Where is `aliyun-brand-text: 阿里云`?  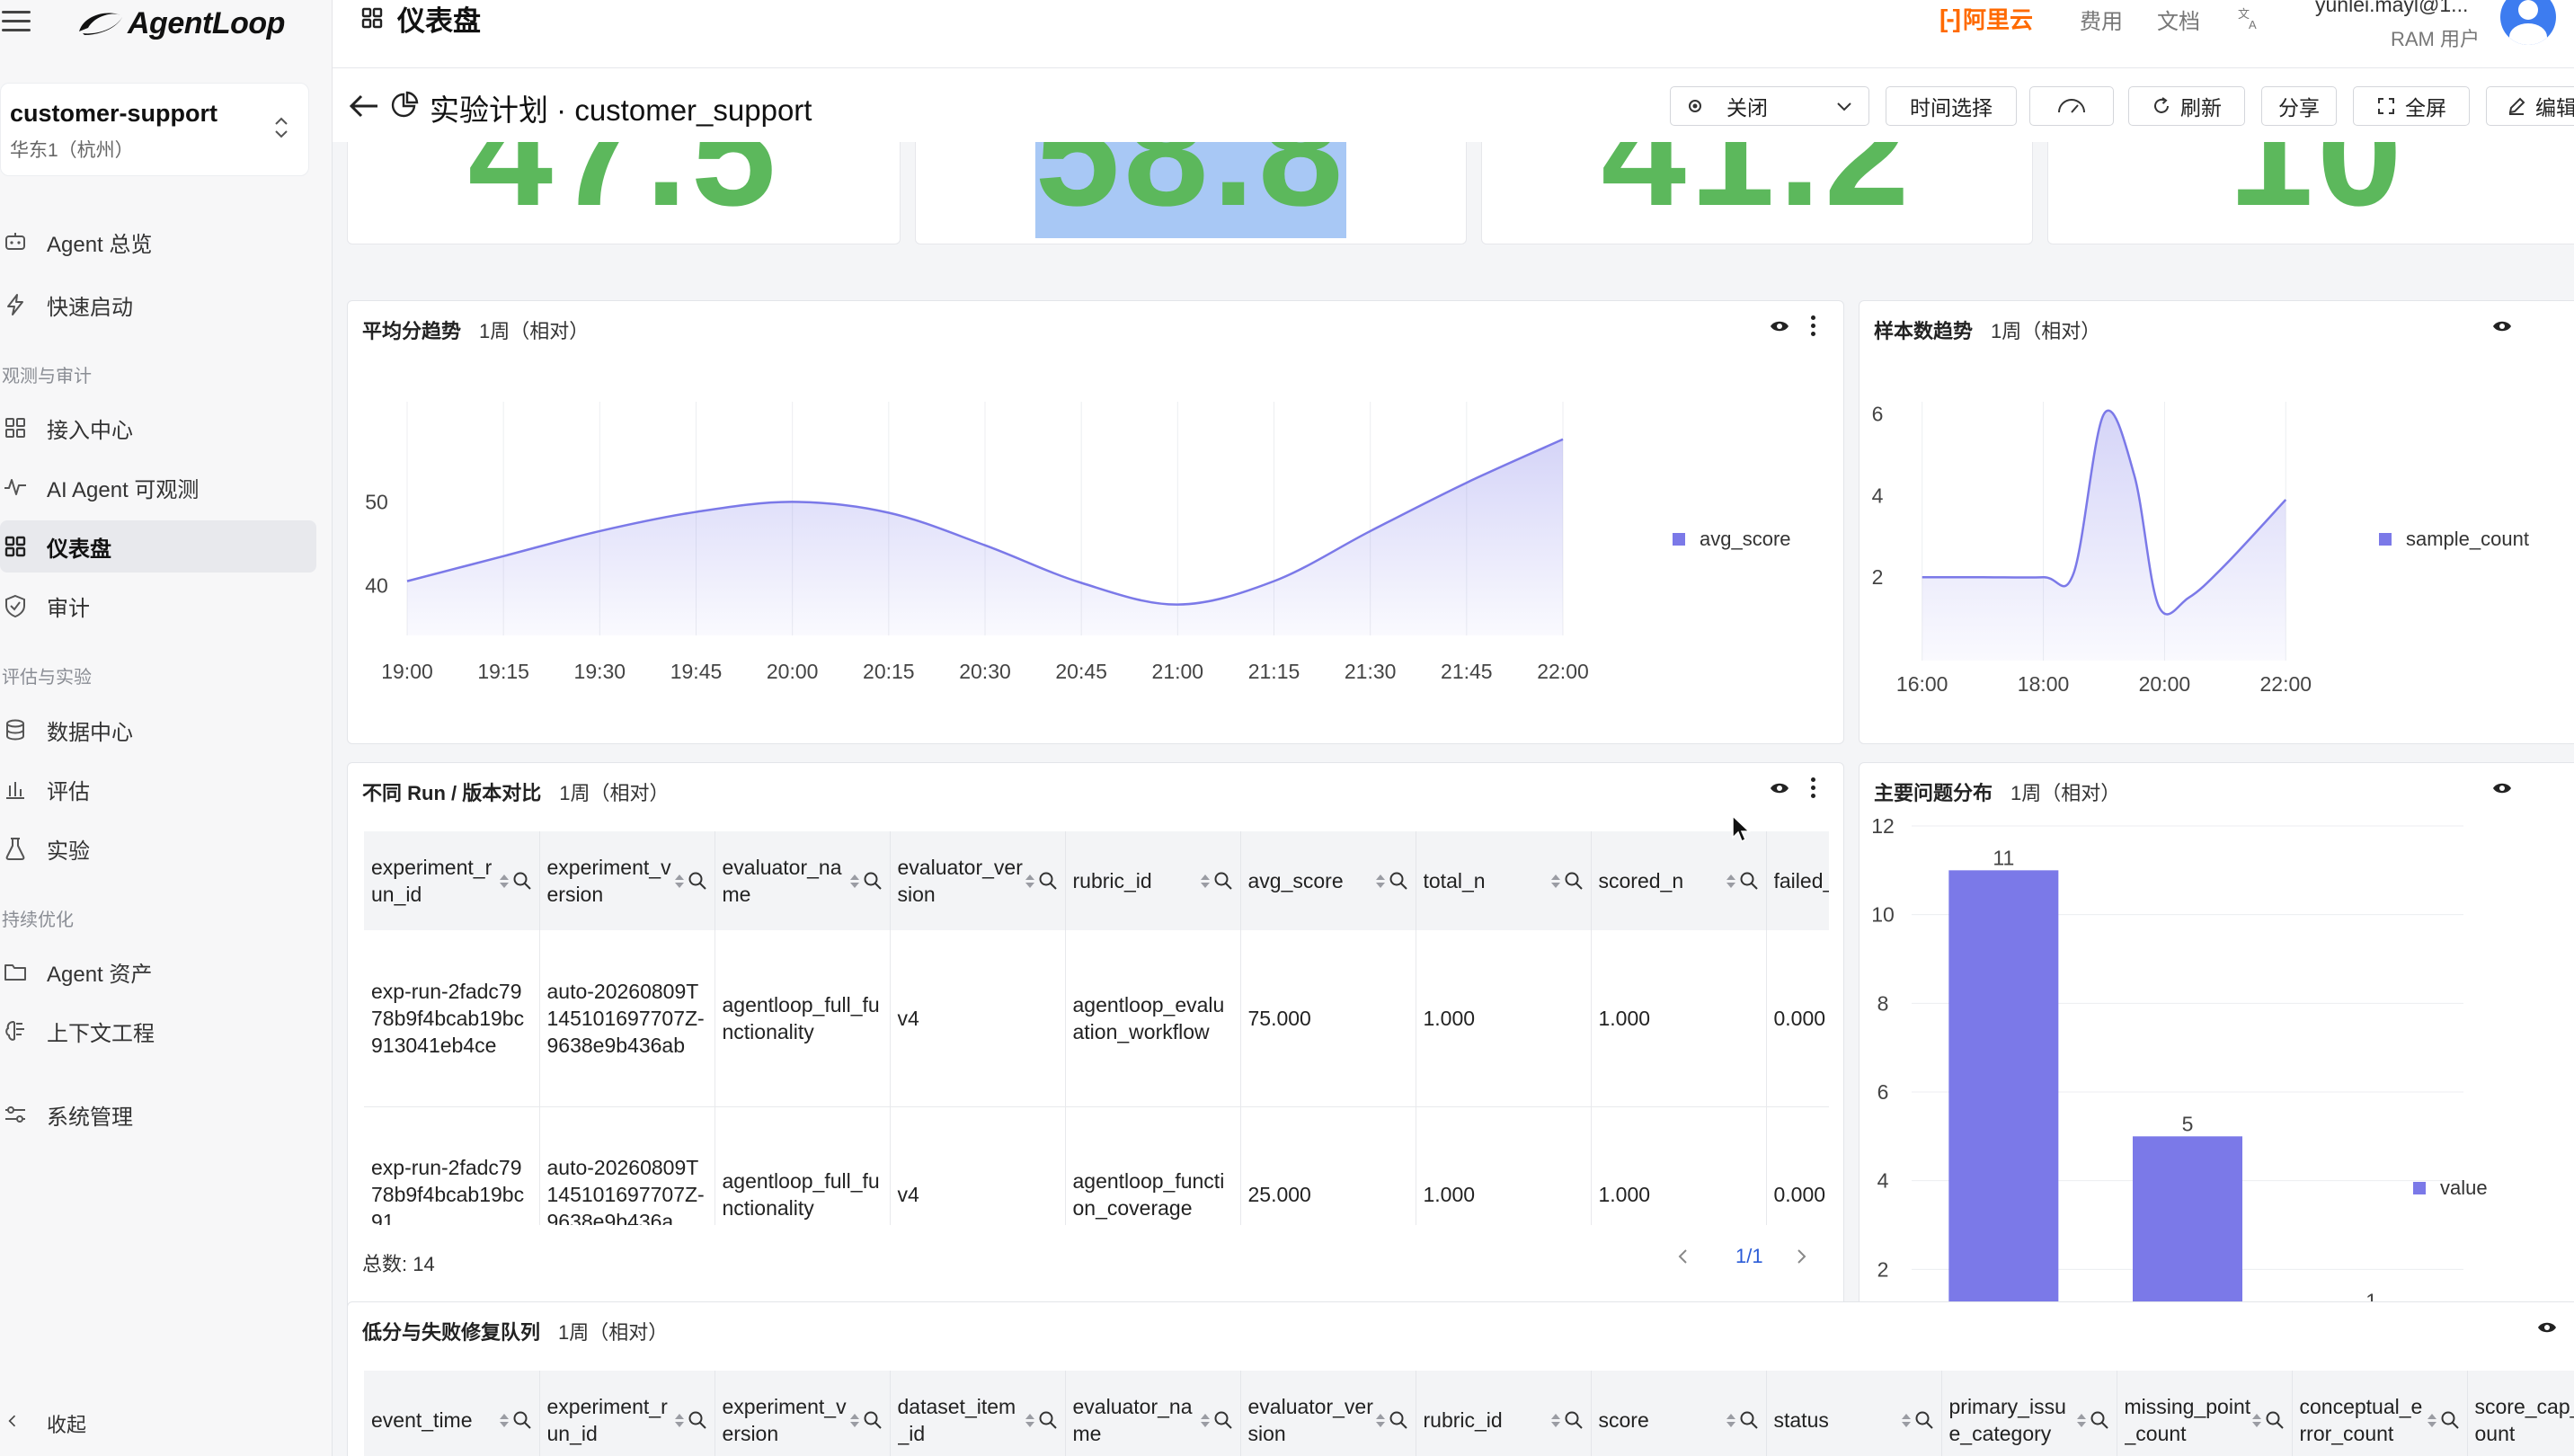
aliyun-brand-text: 阿里云 is located at coordinates (1997, 20).